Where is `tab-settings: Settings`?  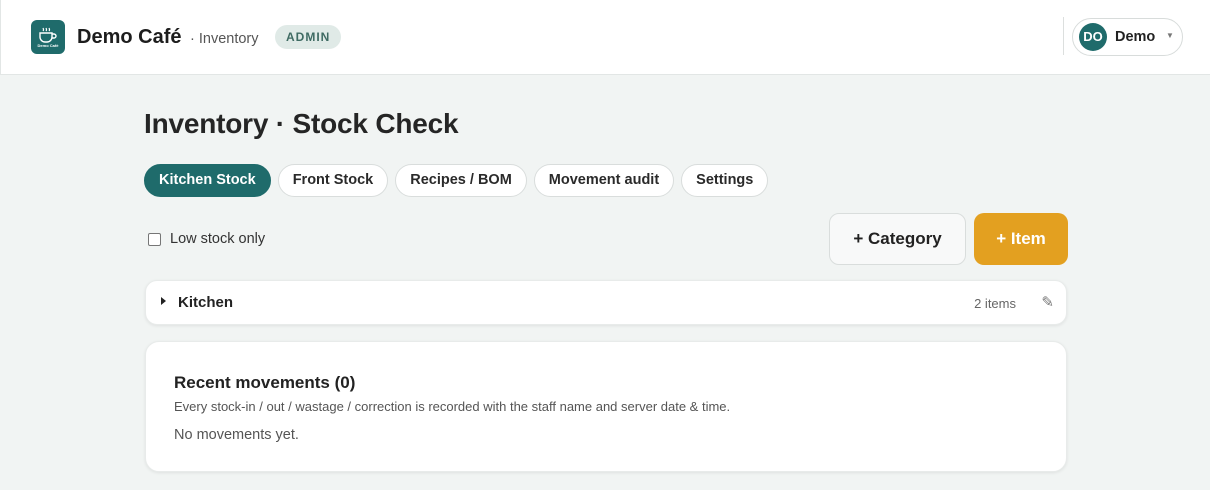
tab-settings: Settings is located at coordinates (725, 180).